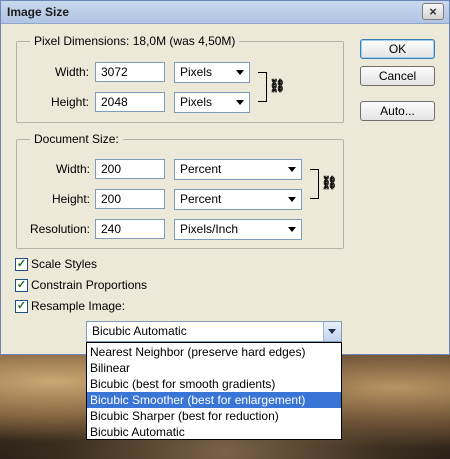 Image resolution: width=450 pixels, height=459 pixels. What do you see at coordinates (225, 12) in the screenshot?
I see `title-bar: Image Size ×` at bounding box center [225, 12].